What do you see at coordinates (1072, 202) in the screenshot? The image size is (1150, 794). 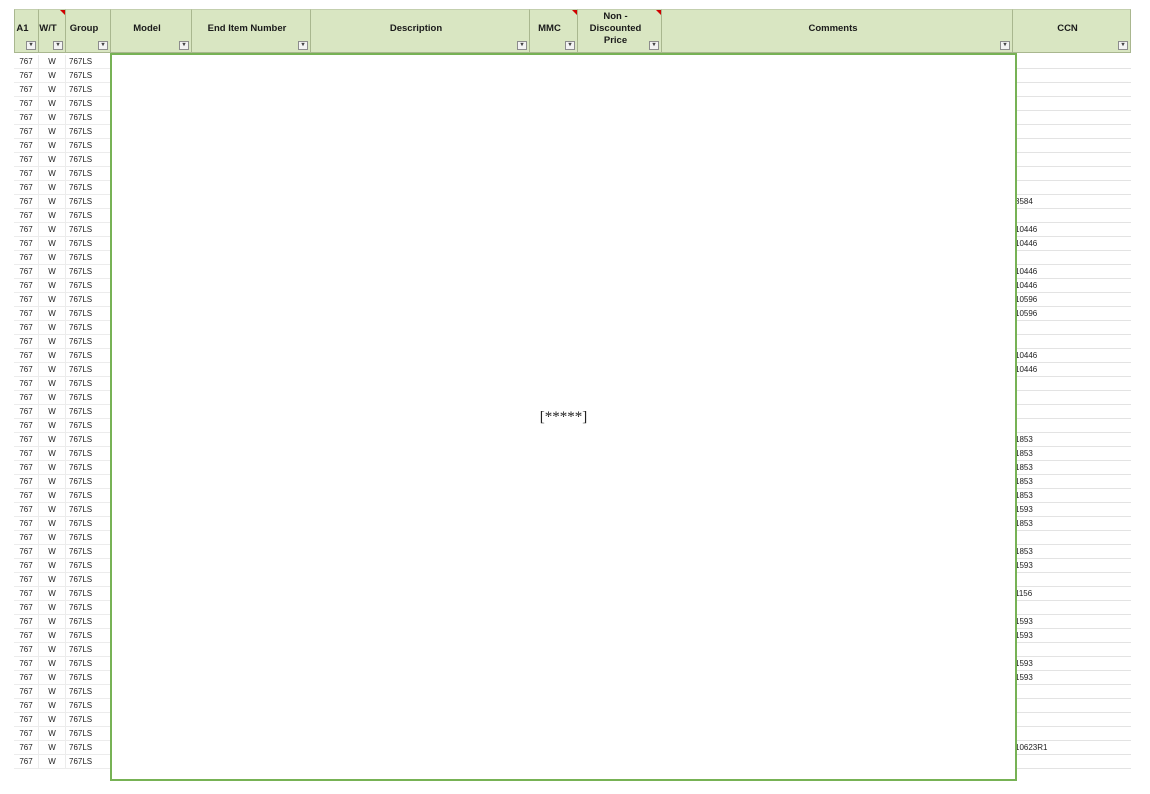 I see `cell-ccn: 3584` at bounding box center [1072, 202].